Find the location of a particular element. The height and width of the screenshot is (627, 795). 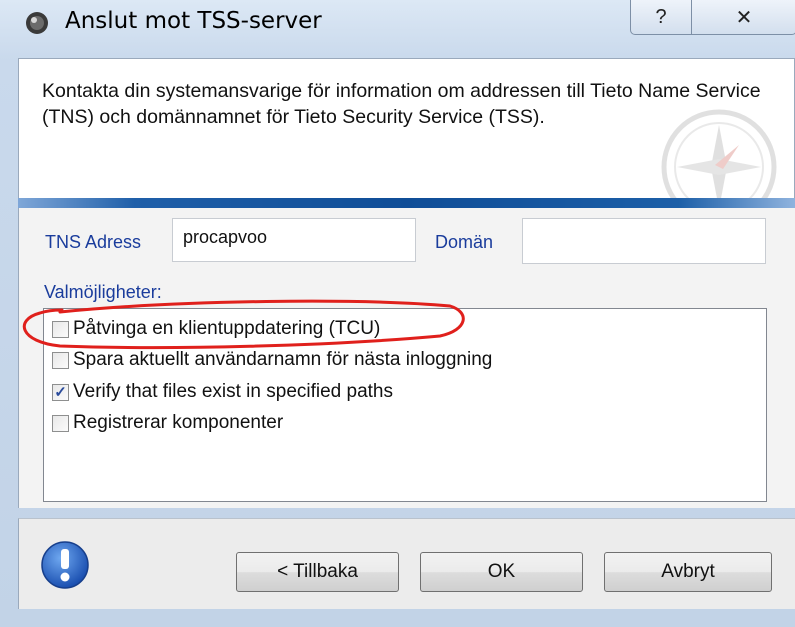

domain-input is located at coordinates (644, 241).